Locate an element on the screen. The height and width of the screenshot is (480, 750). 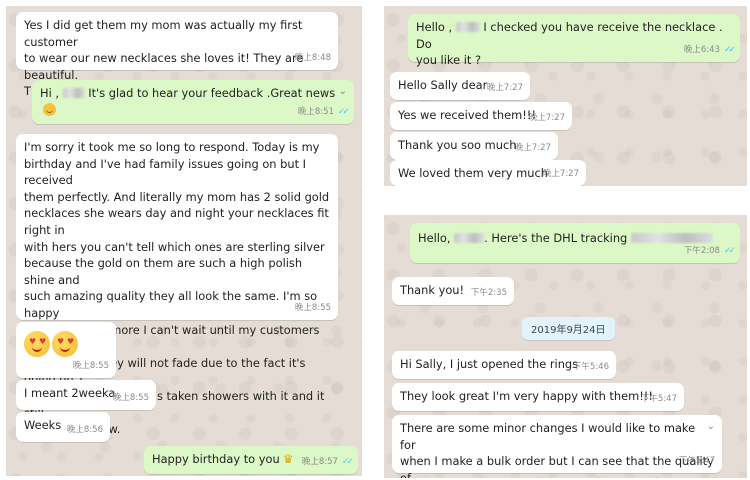
message-time: 下午2:08 ✓✓ is located at coordinates (710, 251).